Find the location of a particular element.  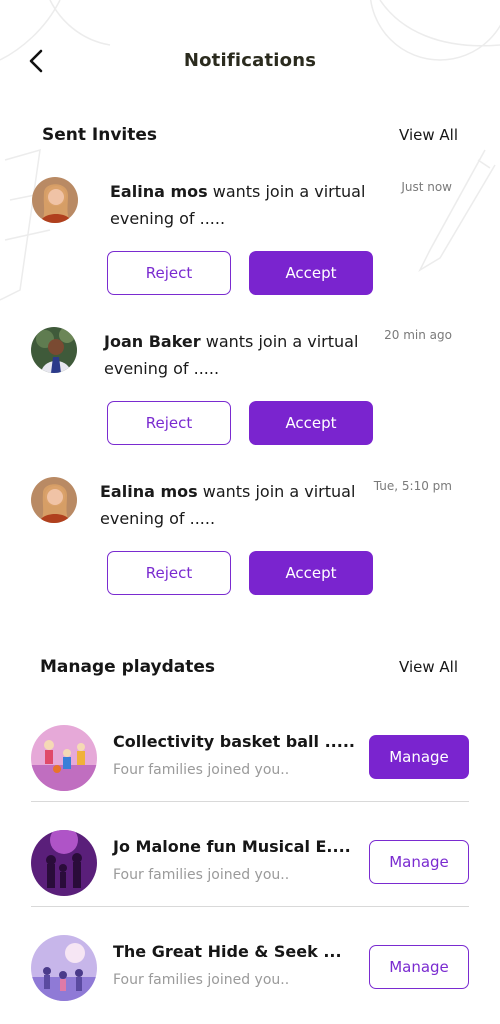

section-title: Manage playdates is located at coordinates (128, 667).